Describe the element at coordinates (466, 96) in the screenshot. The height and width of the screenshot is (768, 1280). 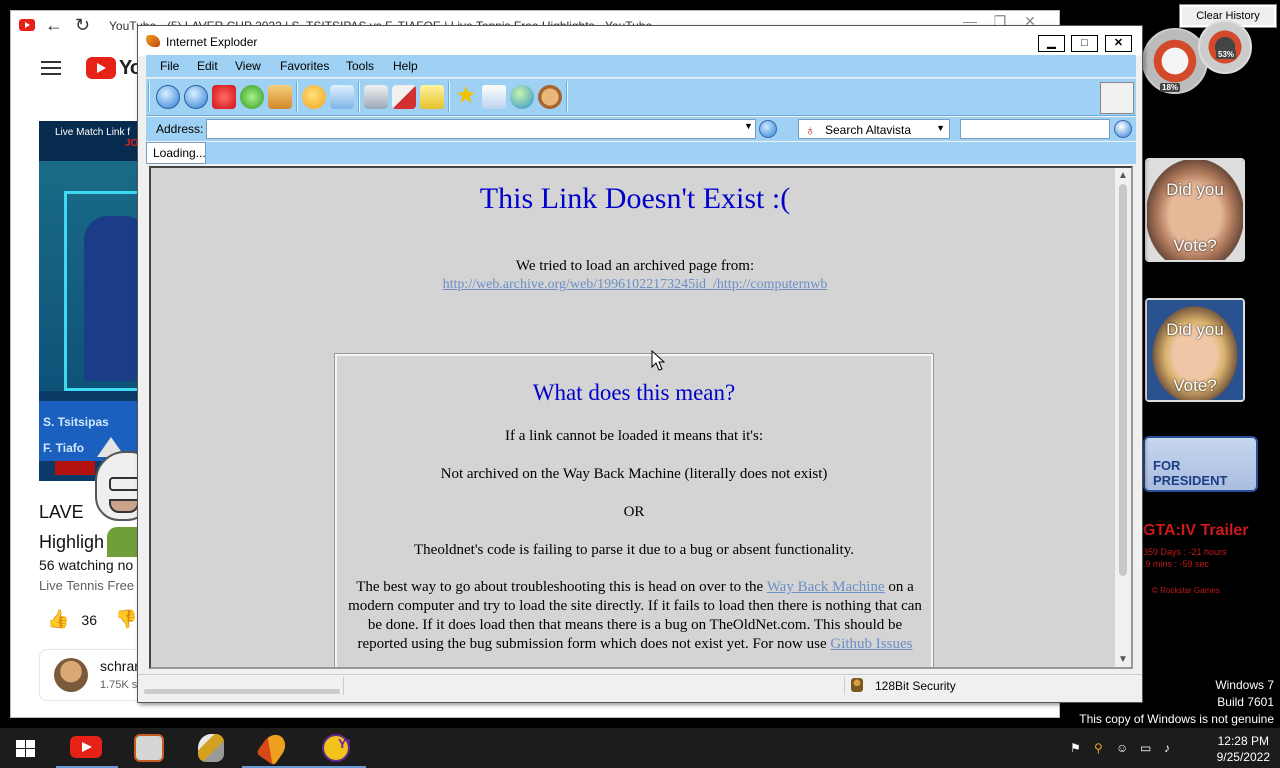
I see `favorites-star-icon: ★` at that location.